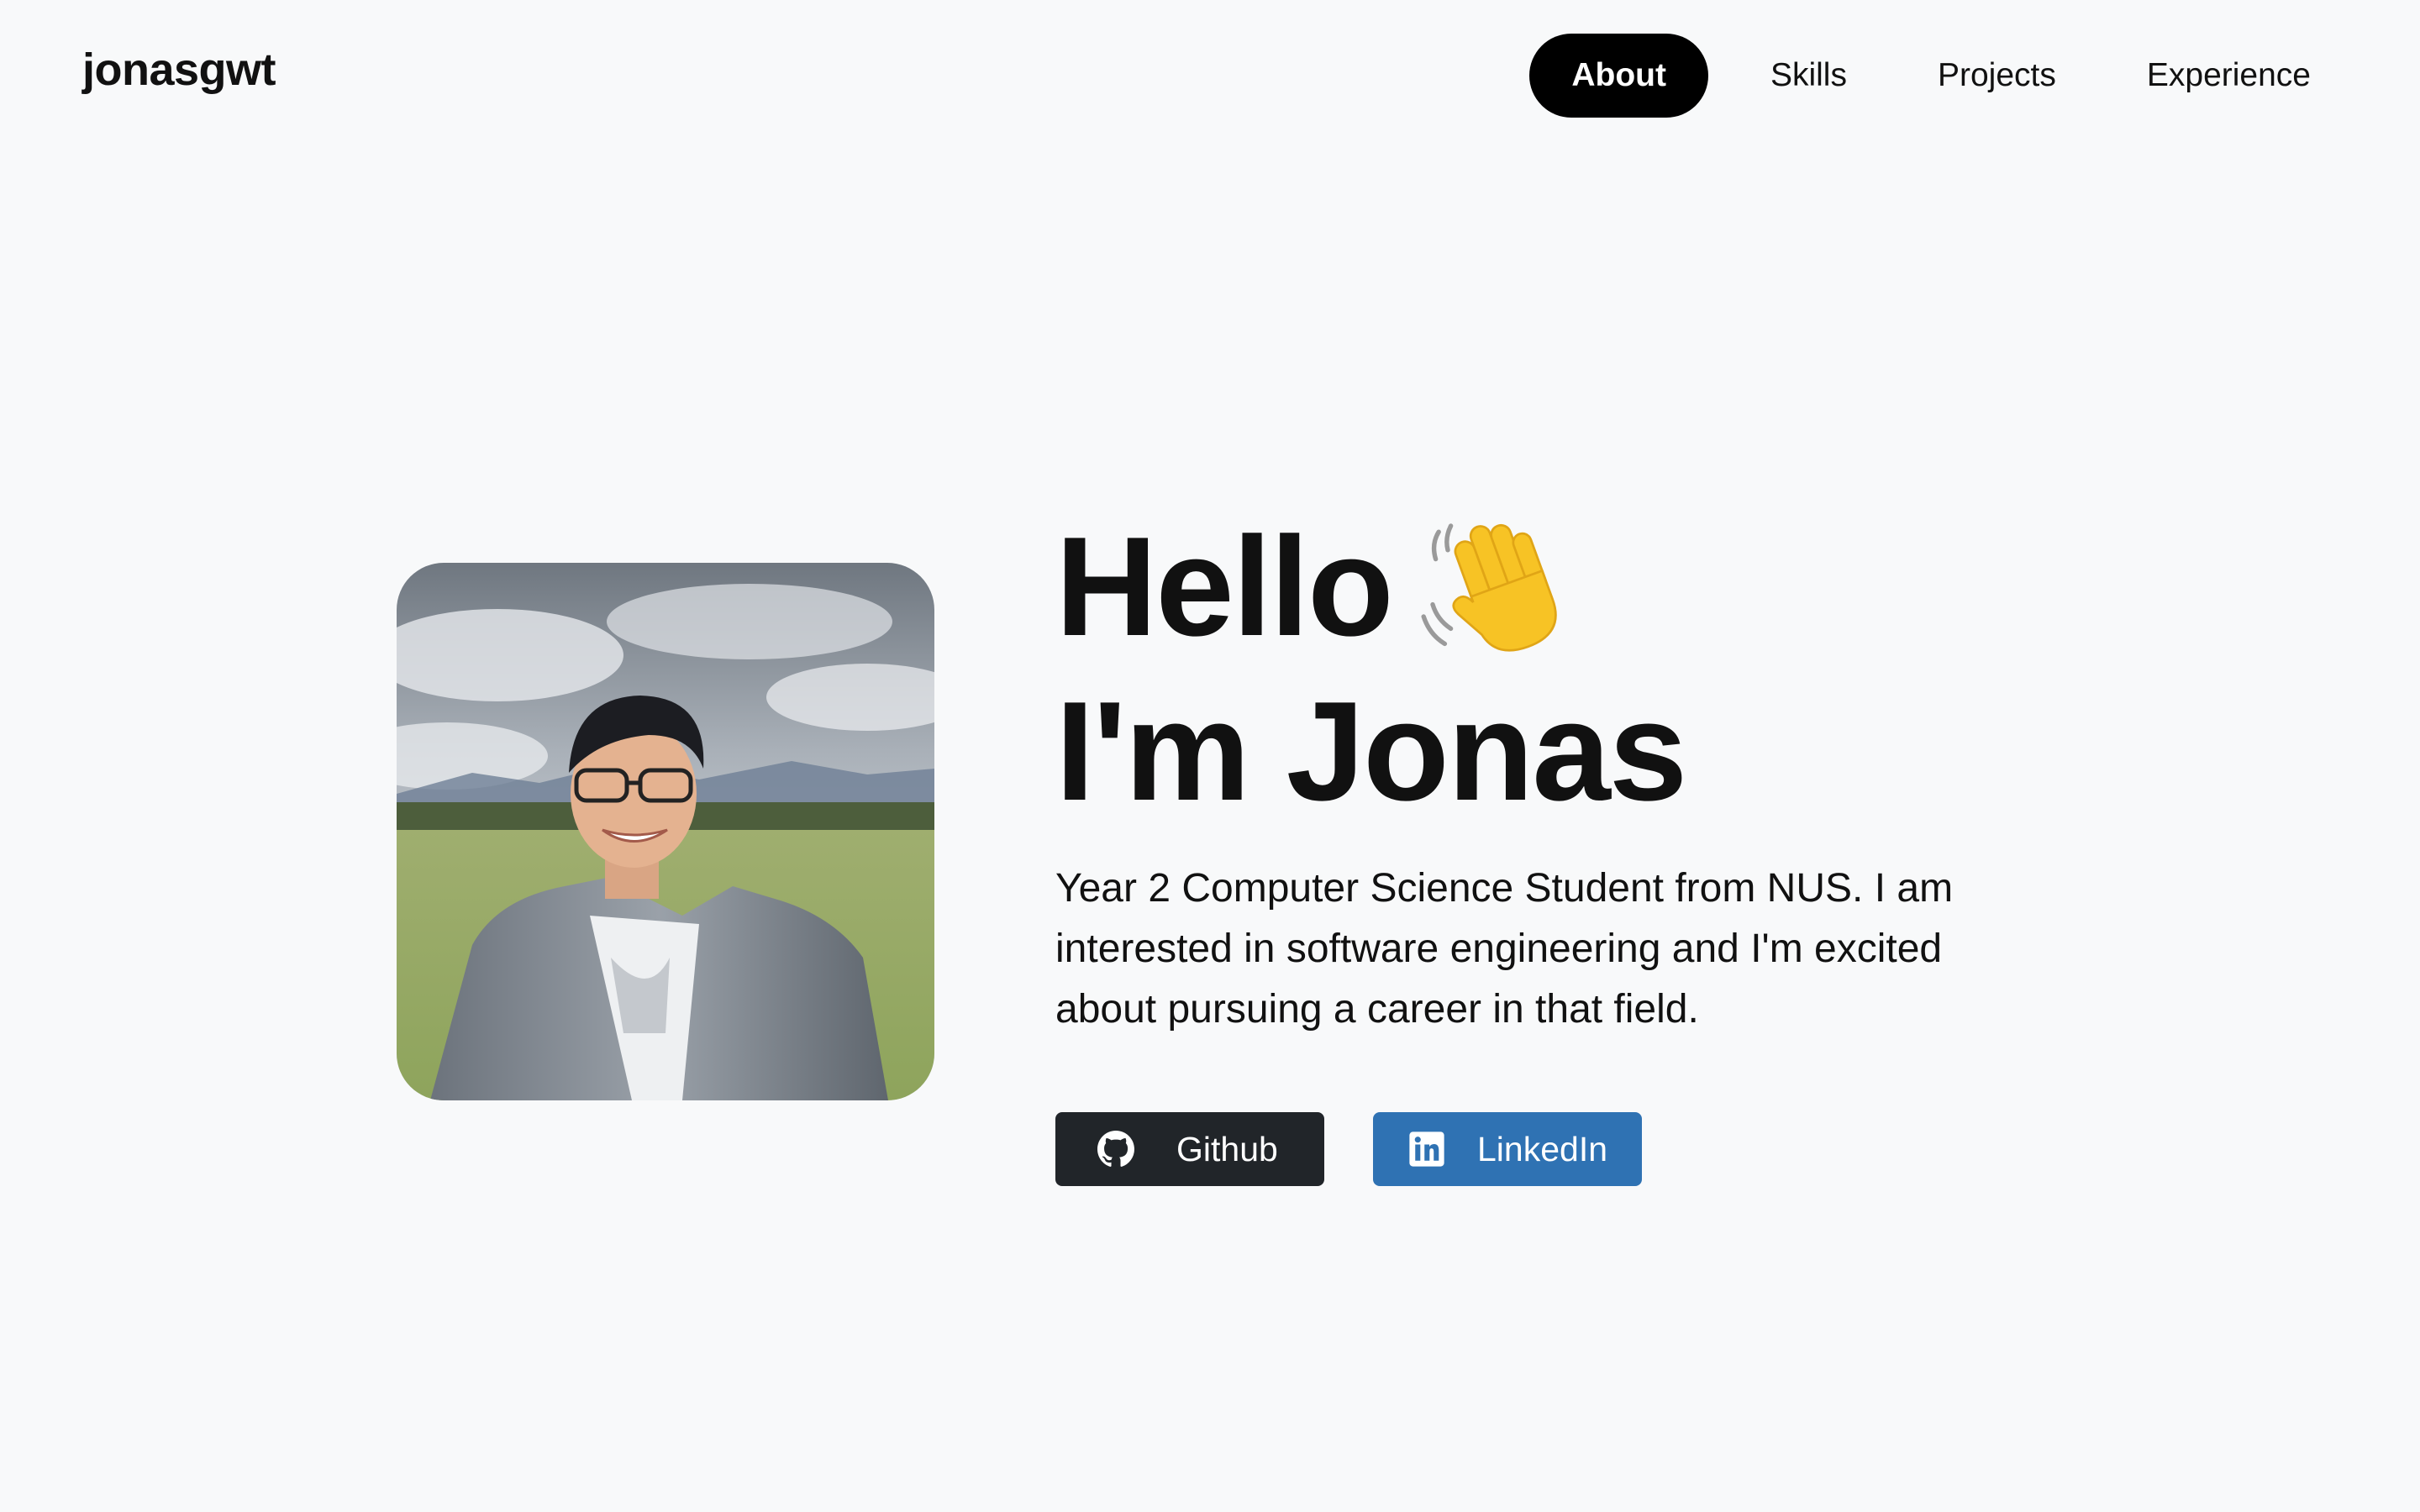 This screenshot has width=2420, height=1512. Describe the element at coordinates (179, 70) in the screenshot. I see `brand-logo: jonasgwt` at that location.